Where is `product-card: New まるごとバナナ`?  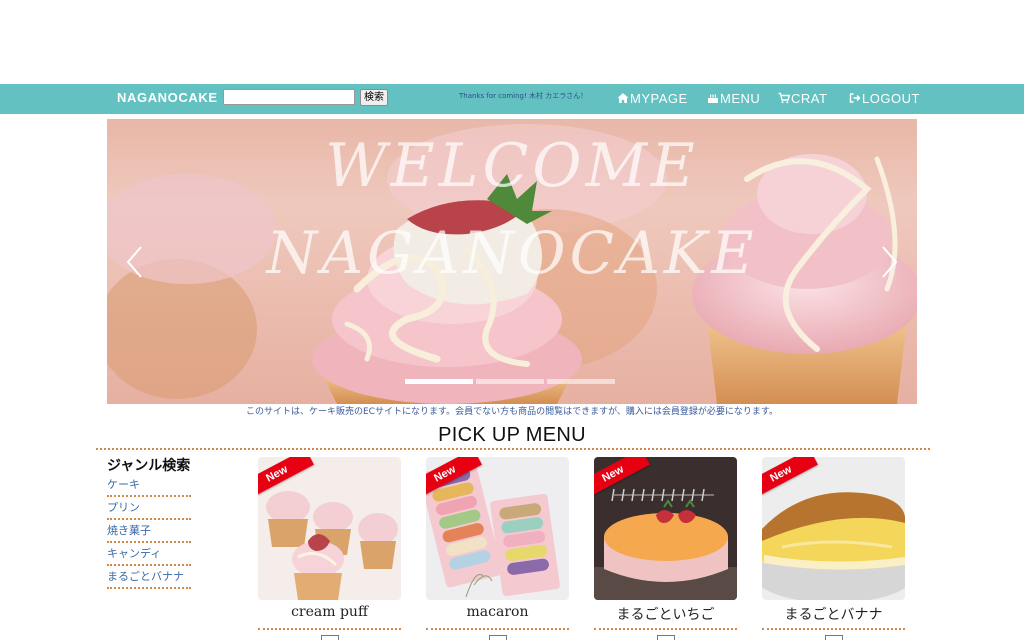 product-card: New まるごとバナナ is located at coordinates (833, 548).